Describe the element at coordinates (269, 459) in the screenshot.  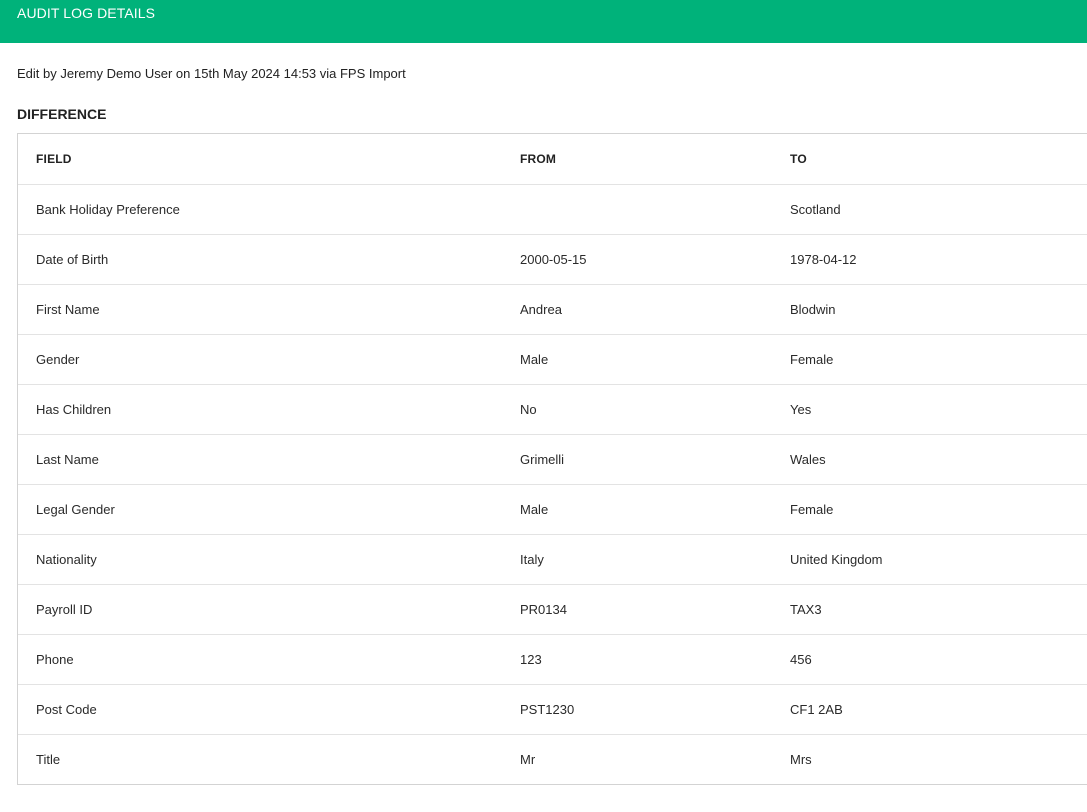
I see `field-cell: Last Name` at that location.